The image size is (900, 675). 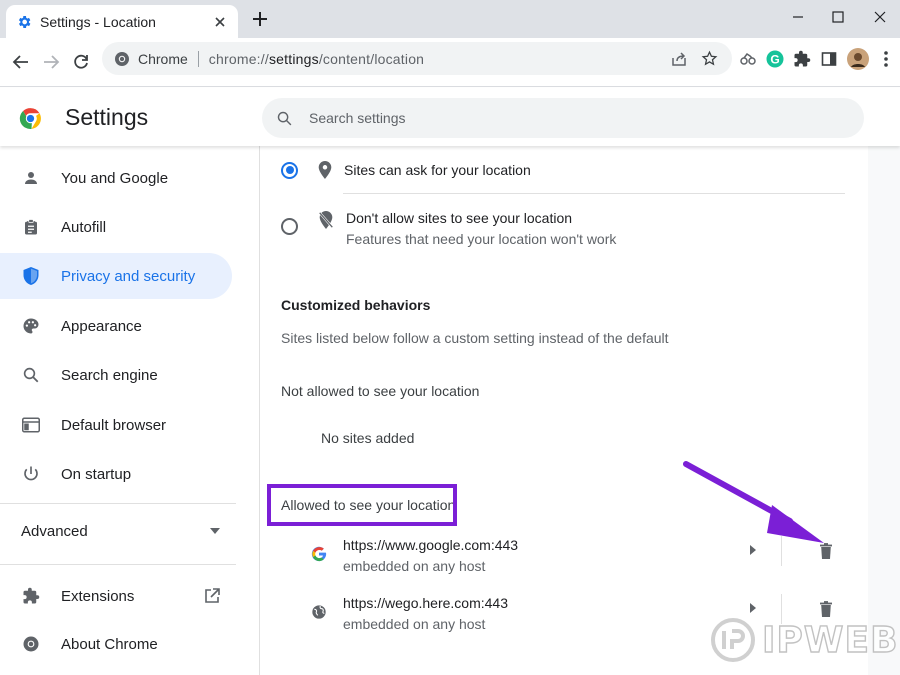 What do you see at coordinates (31, 474) in the screenshot?
I see `power-icon` at bounding box center [31, 474].